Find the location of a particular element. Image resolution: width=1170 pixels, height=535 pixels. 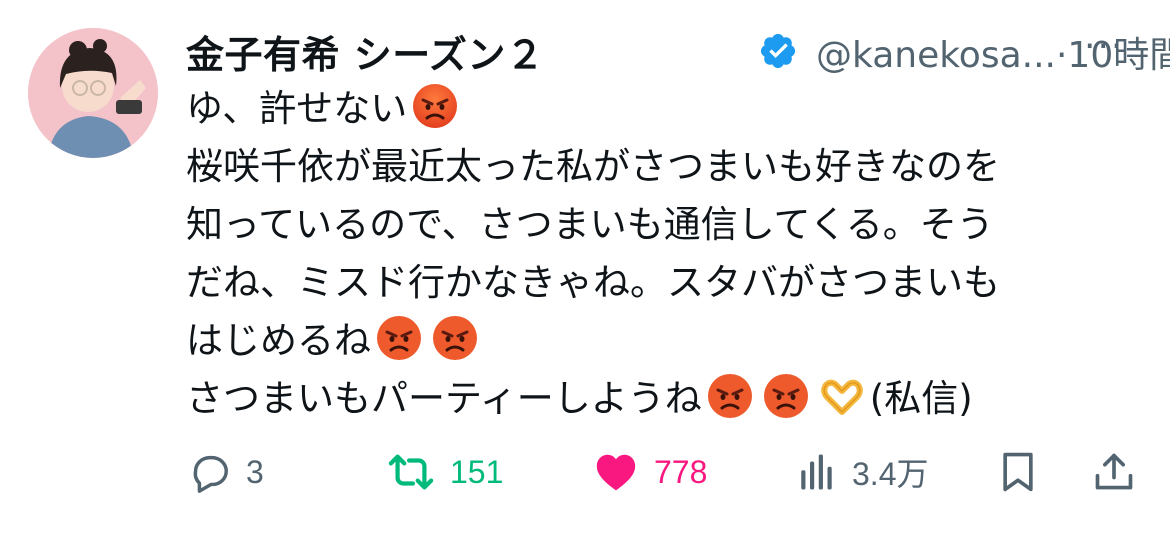

tweet-header: 金子有希 シーズン２ @kanekosa...·10時間 ··· is located at coordinates (678, 47).